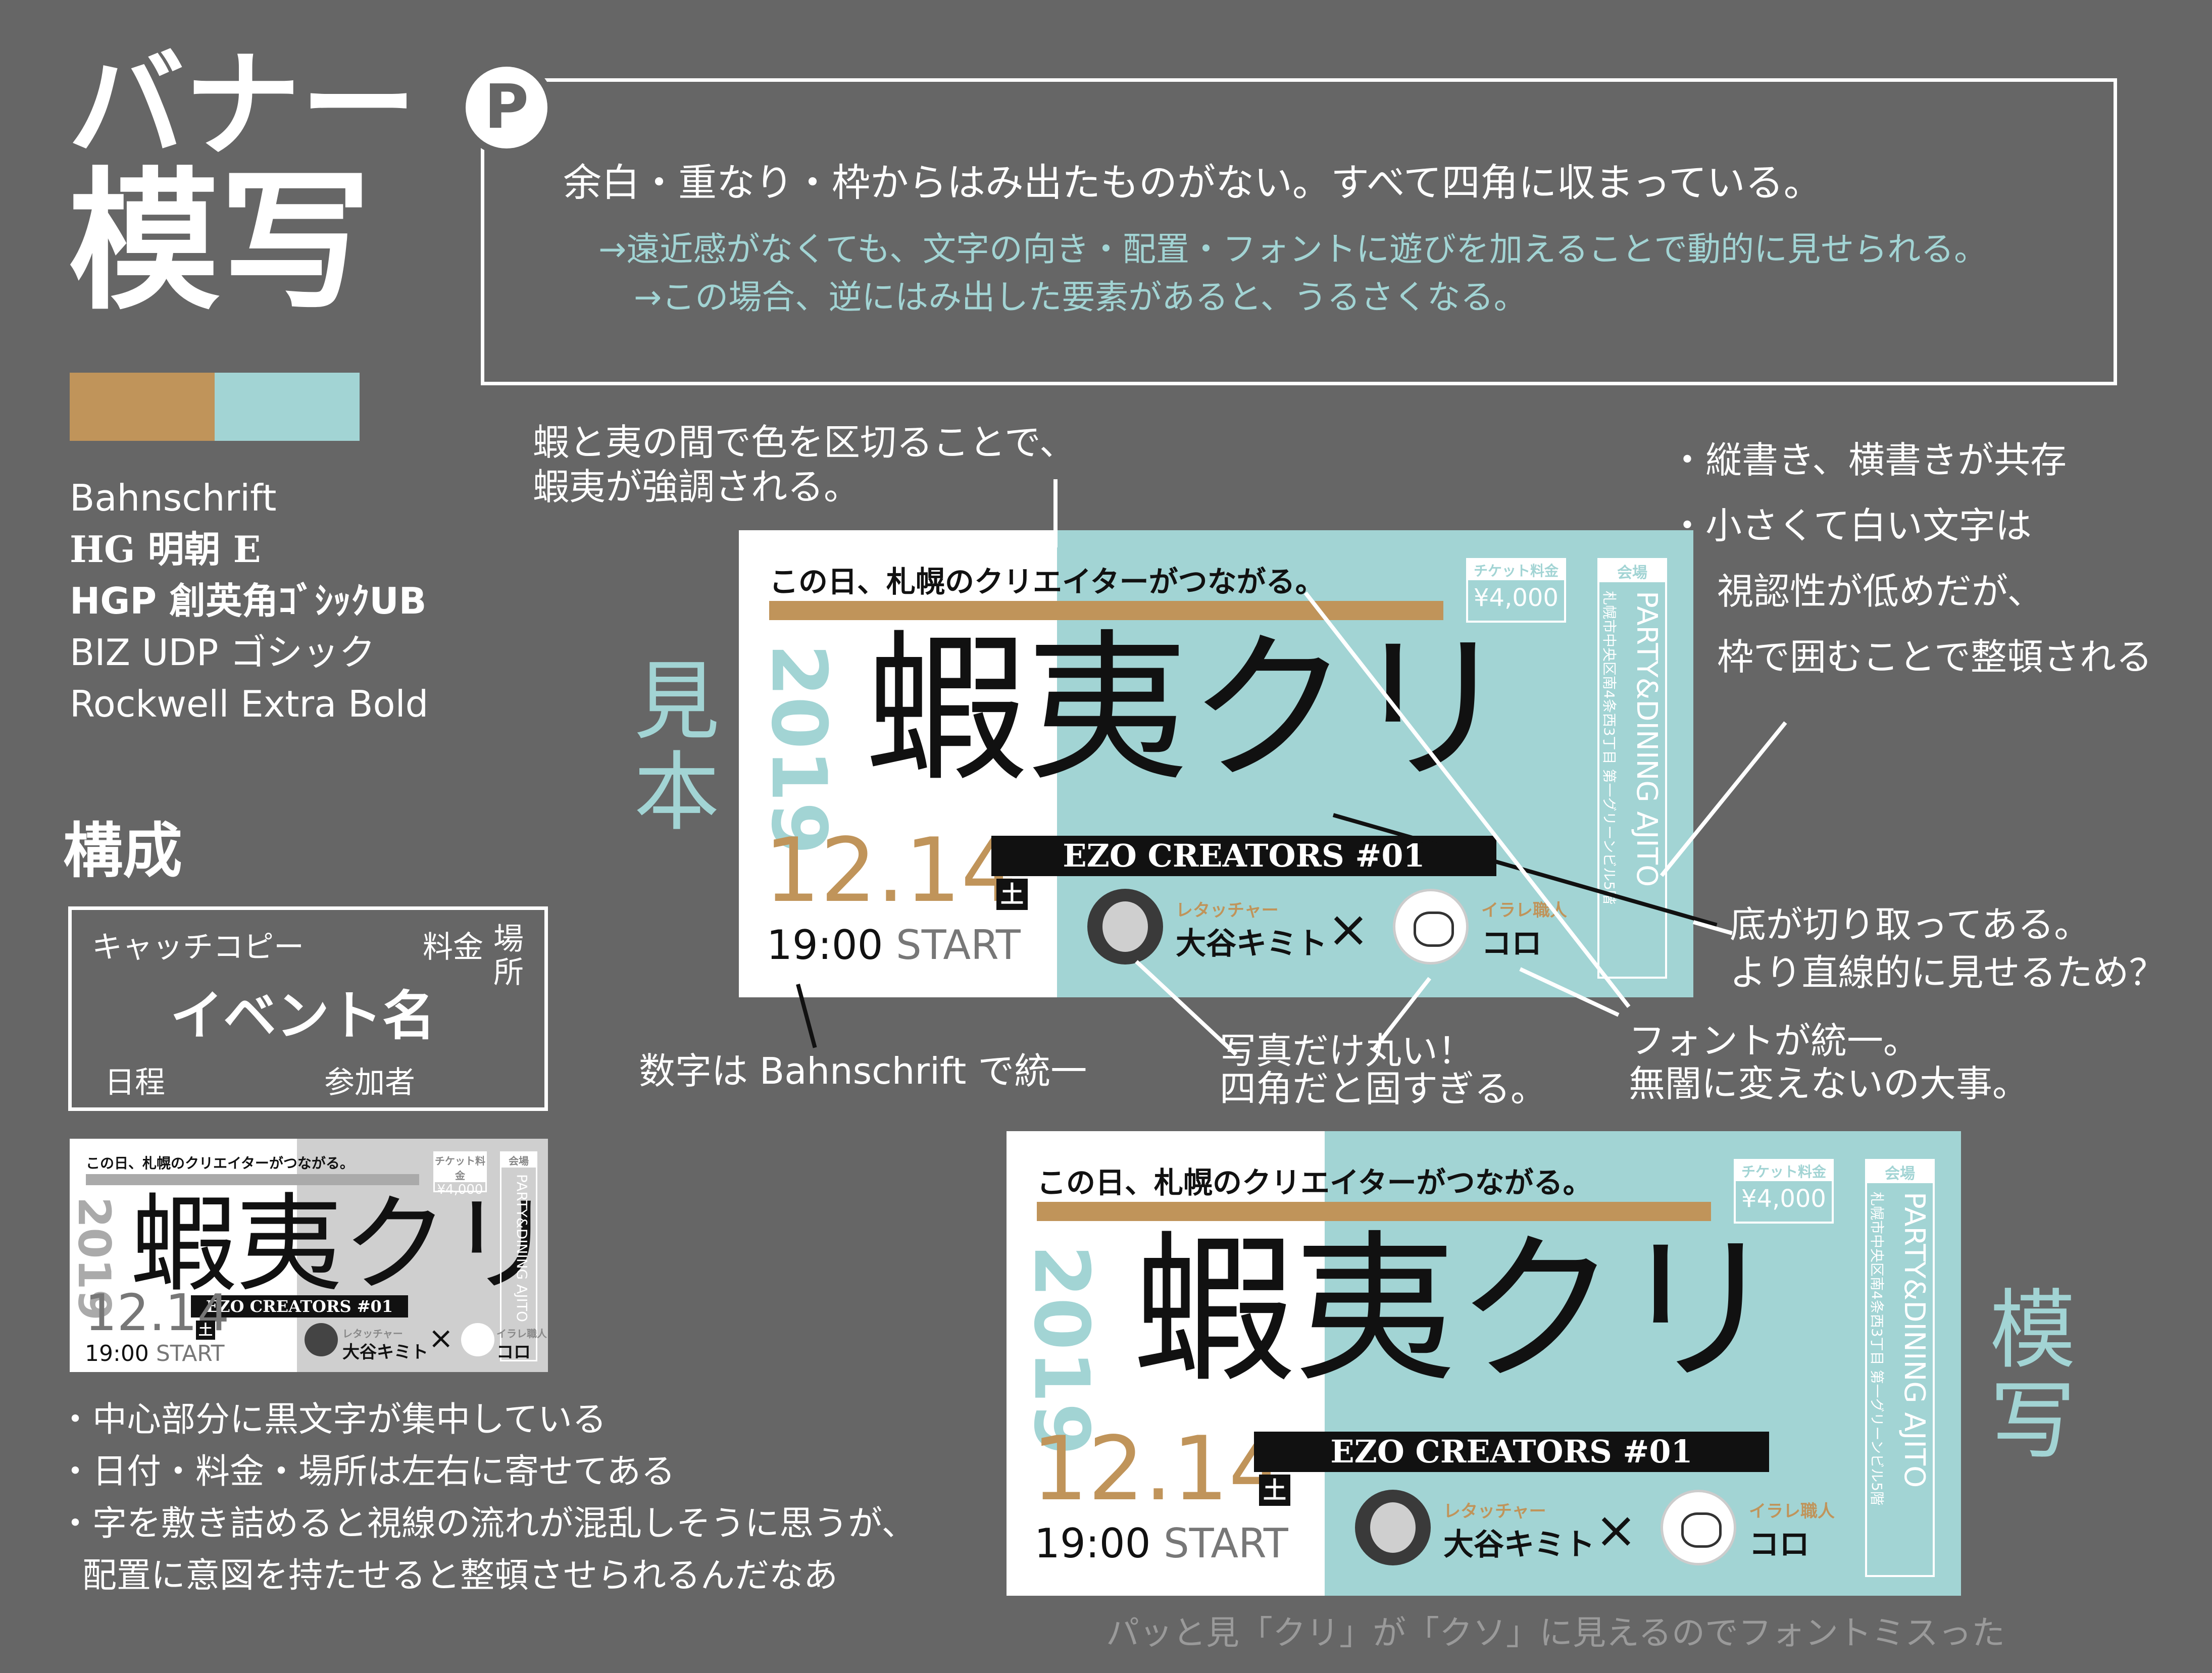  I want to click on copy-catch: この日、札幌のクリエイターがつながる。, so click(1314, 1183).